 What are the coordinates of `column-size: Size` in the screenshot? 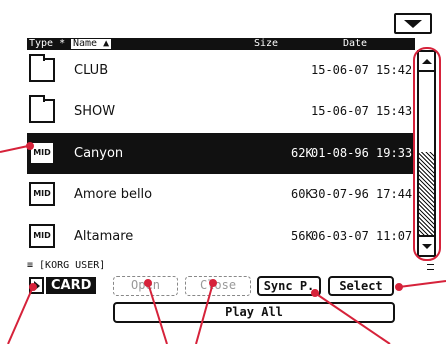 It's located at (266, 44).